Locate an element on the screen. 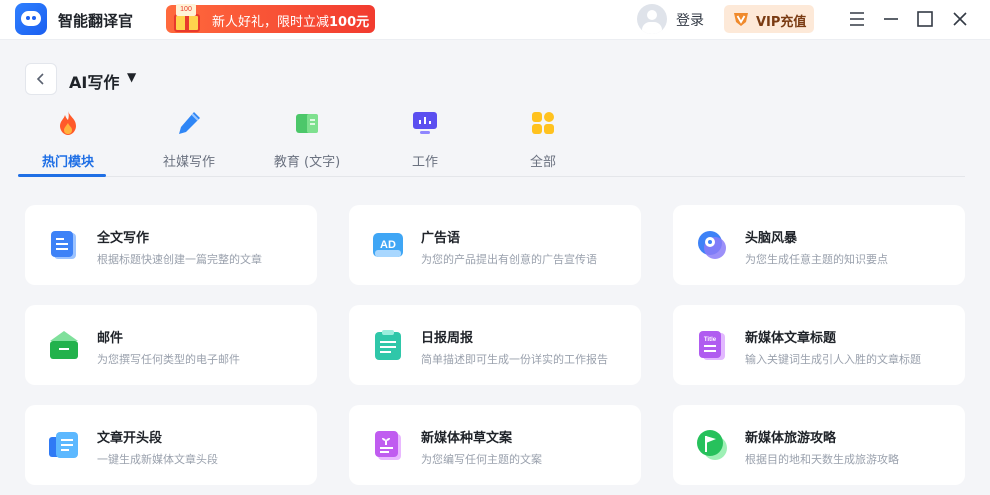 The height and width of the screenshot is (495, 990). tab-label: 工作 is located at coordinates (424, 162).